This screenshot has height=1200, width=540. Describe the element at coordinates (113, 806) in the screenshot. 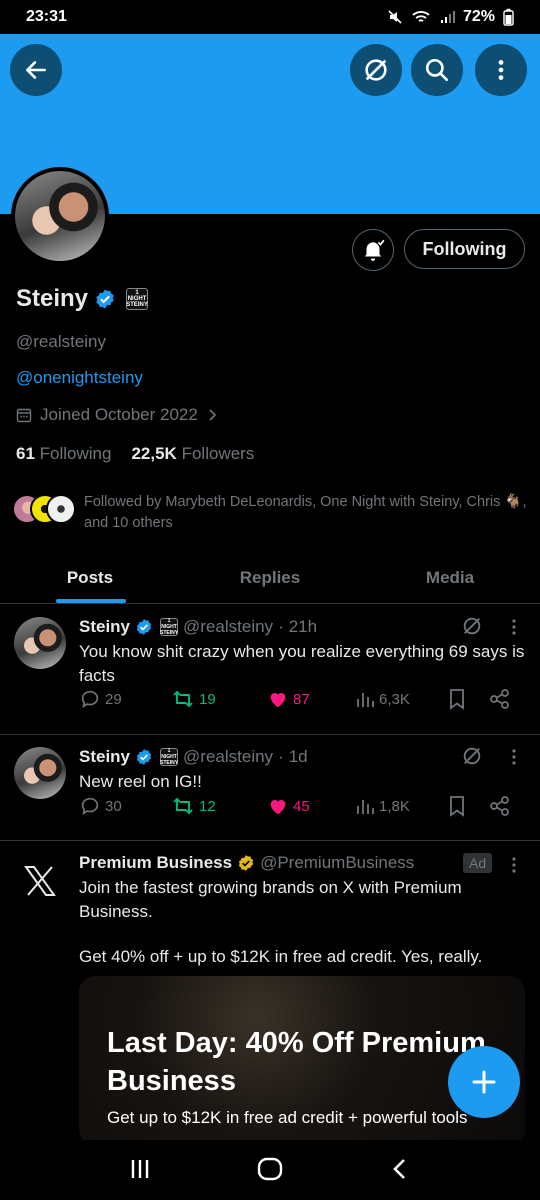

I see `reply-count: 30` at that location.